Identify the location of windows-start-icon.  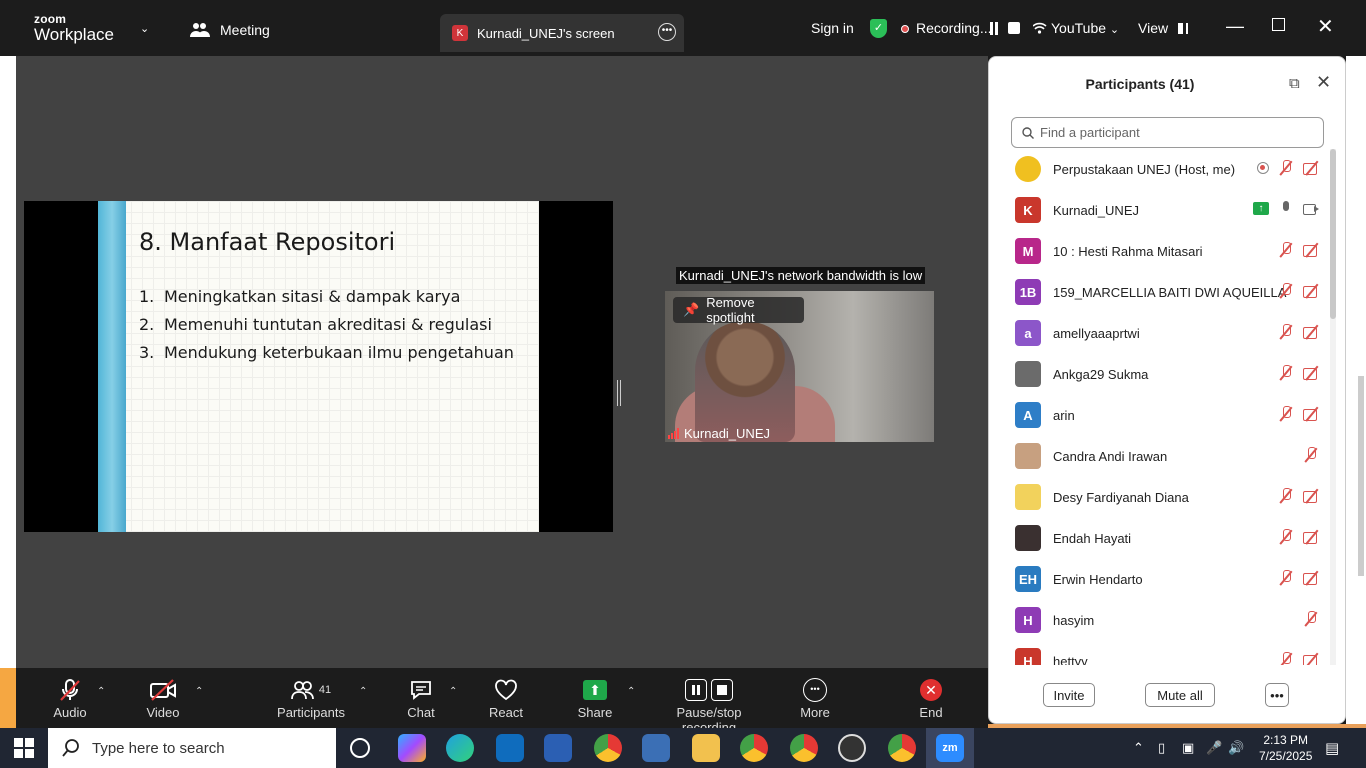
(24, 748).